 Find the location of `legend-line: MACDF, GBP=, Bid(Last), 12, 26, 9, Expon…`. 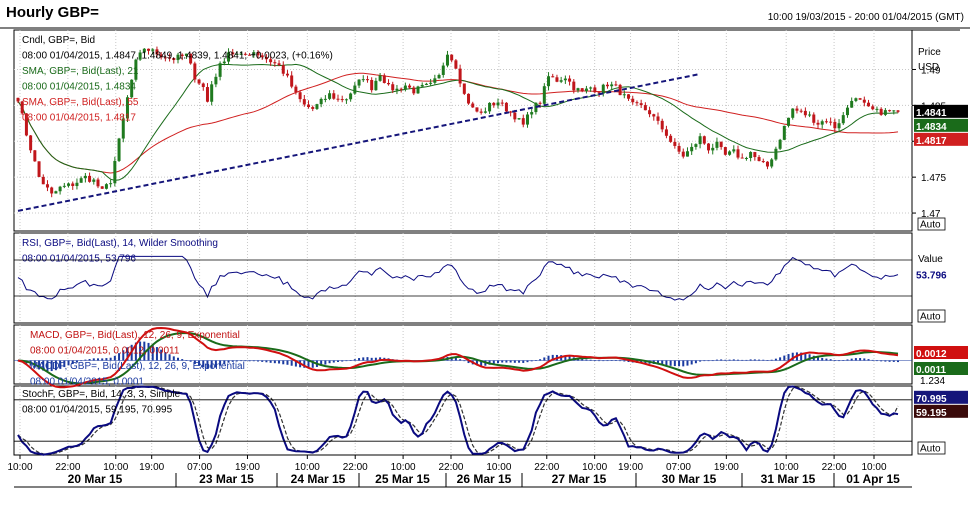

legend-line: MACDF, GBP=, Bid(Last), 12, 26, 9, Expon… is located at coordinates (137, 366).